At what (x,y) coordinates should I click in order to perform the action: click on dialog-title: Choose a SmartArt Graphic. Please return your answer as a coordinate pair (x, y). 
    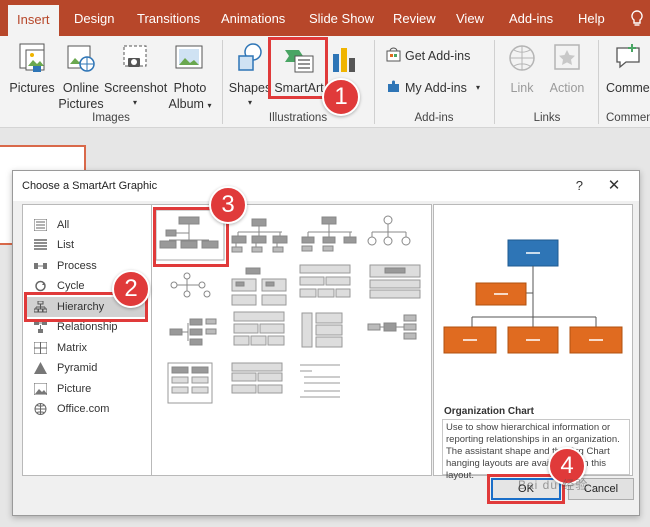
    Looking at the image, I should click on (326, 186).